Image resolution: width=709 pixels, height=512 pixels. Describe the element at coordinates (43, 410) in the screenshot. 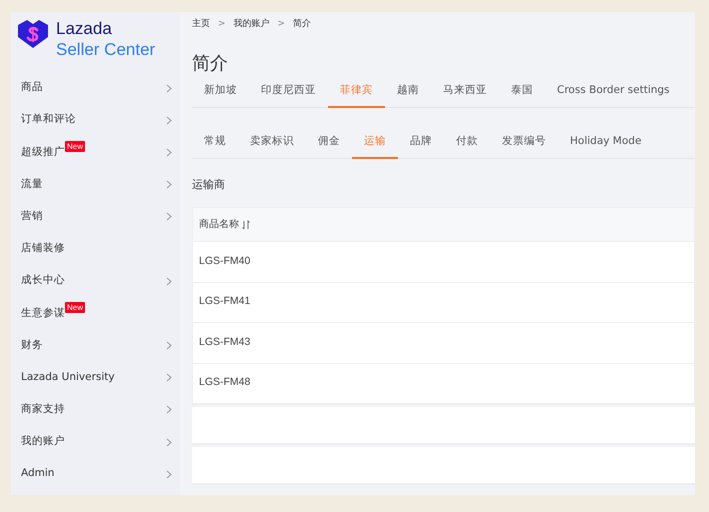

I see `menu-label: 商家支持` at that location.